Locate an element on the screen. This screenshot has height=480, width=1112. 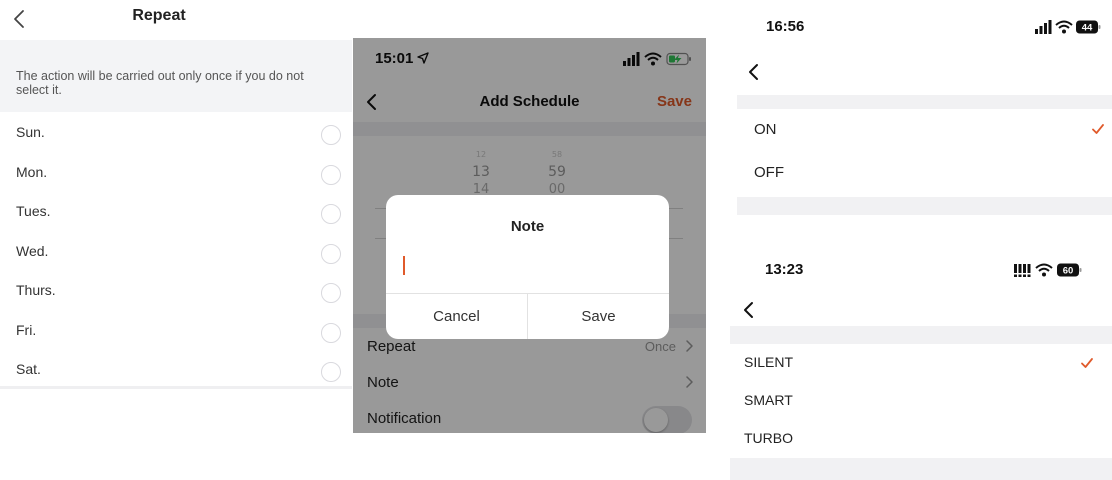
day-row-wed: Wed. is located at coordinates (176, 252).